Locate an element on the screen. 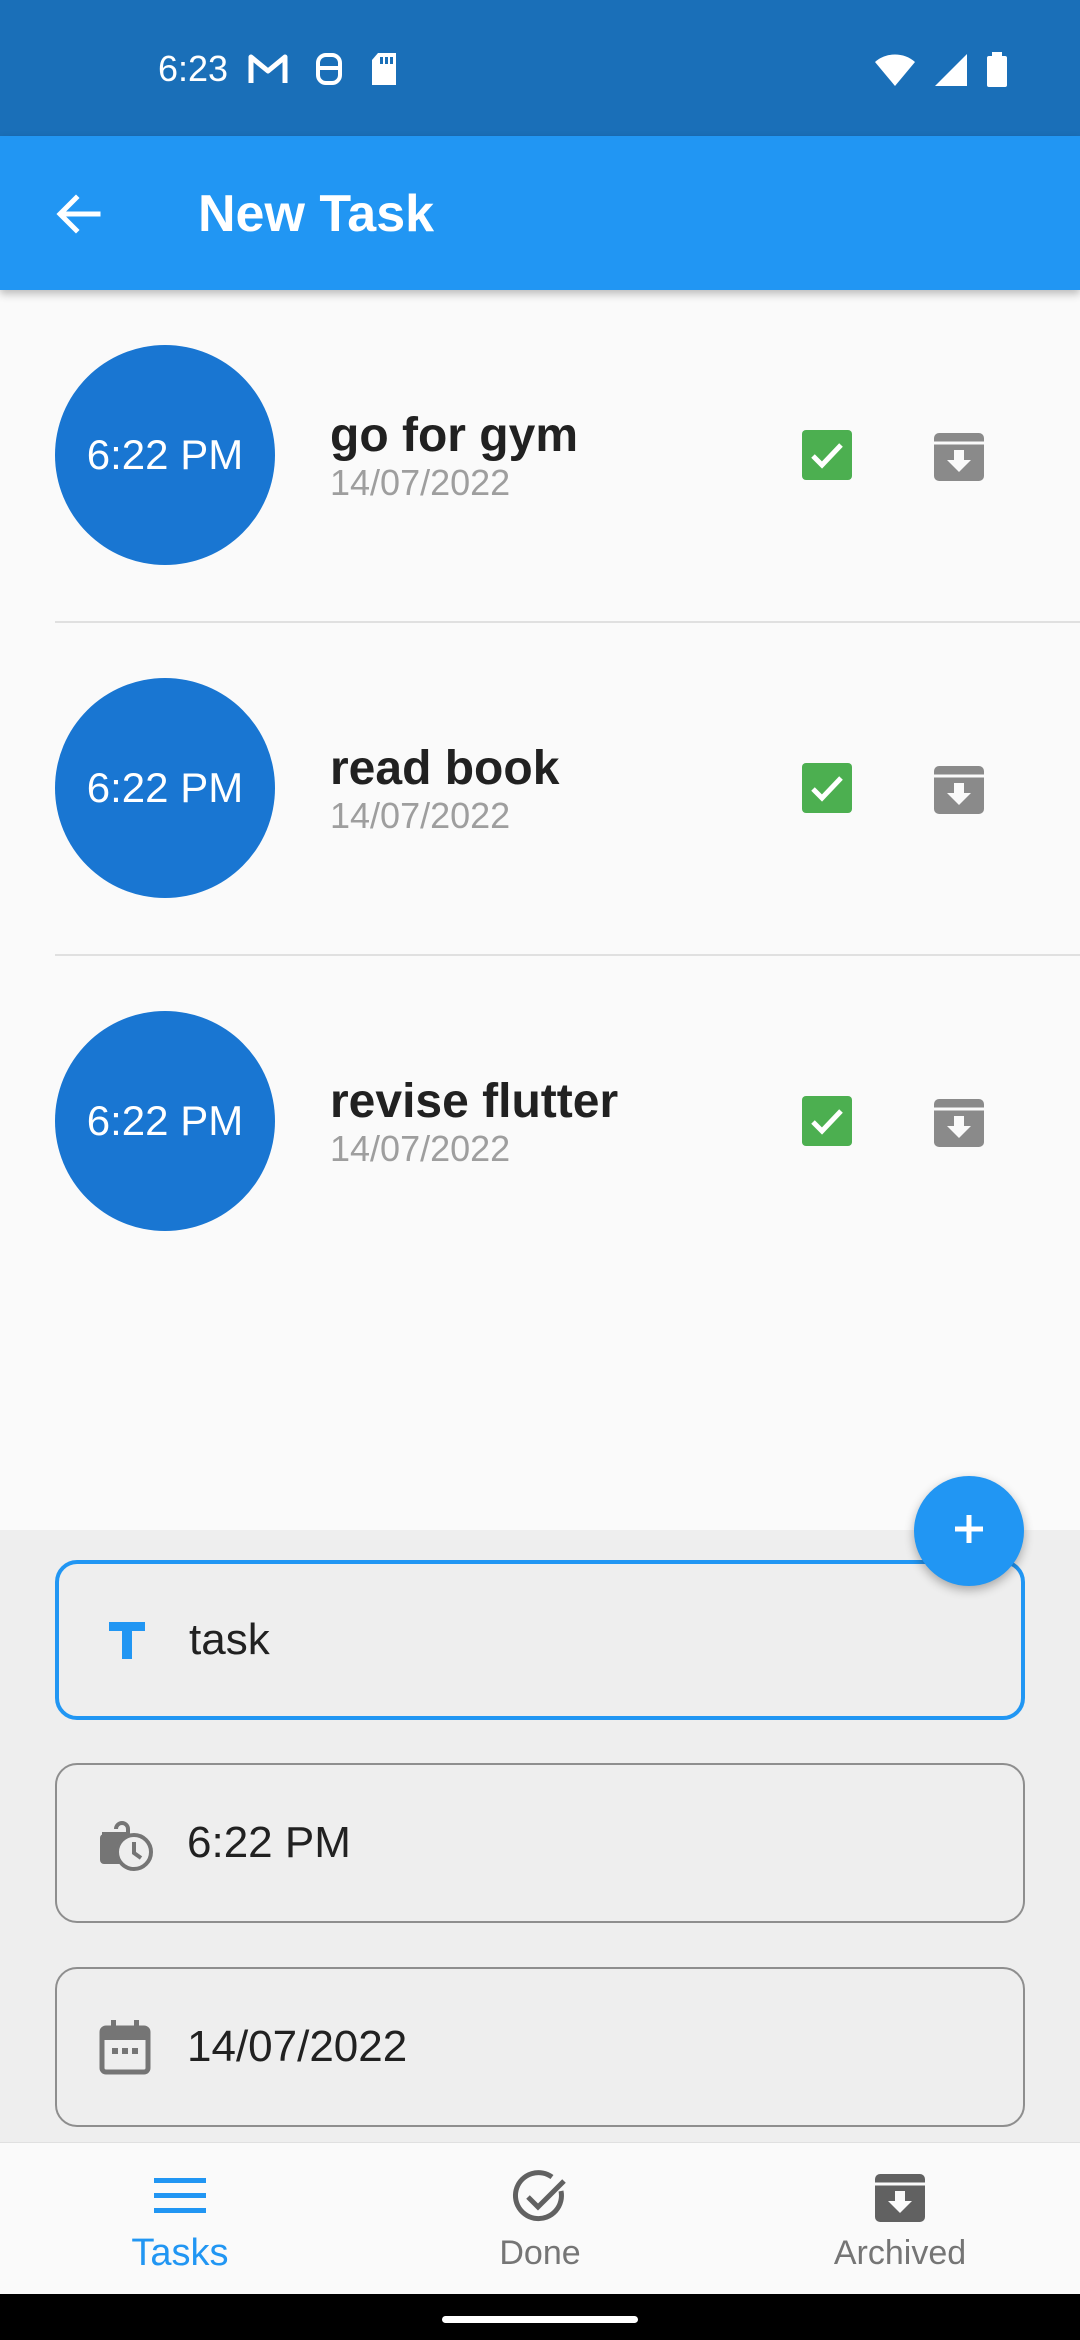  sd-card-icon is located at coordinates (384, 71).